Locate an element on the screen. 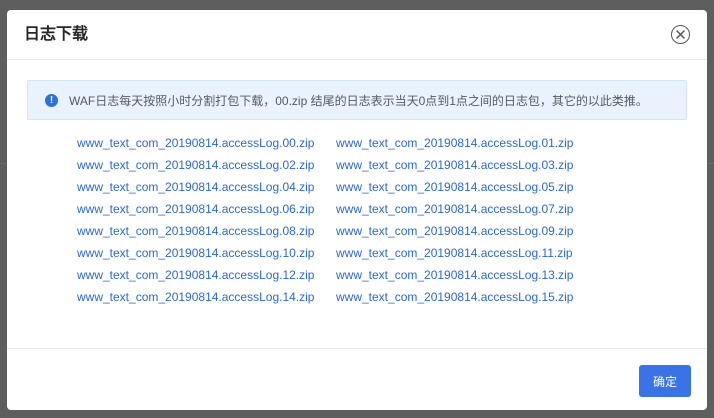 Image resolution: width=714 pixels, height=418 pixels. dialog-title: 日志下载 is located at coordinates (56, 34).